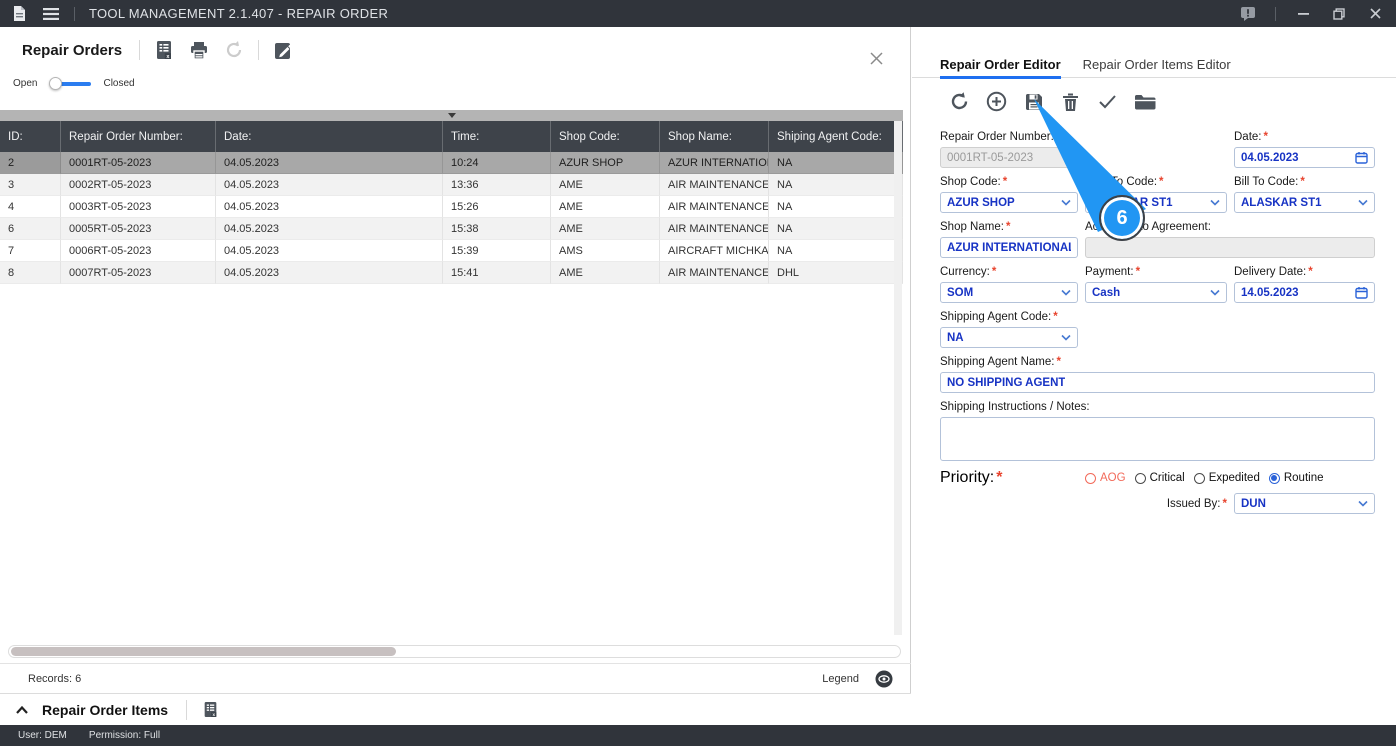  Describe the element at coordinates (283, 50) in the screenshot. I see `edit-icon` at that location.